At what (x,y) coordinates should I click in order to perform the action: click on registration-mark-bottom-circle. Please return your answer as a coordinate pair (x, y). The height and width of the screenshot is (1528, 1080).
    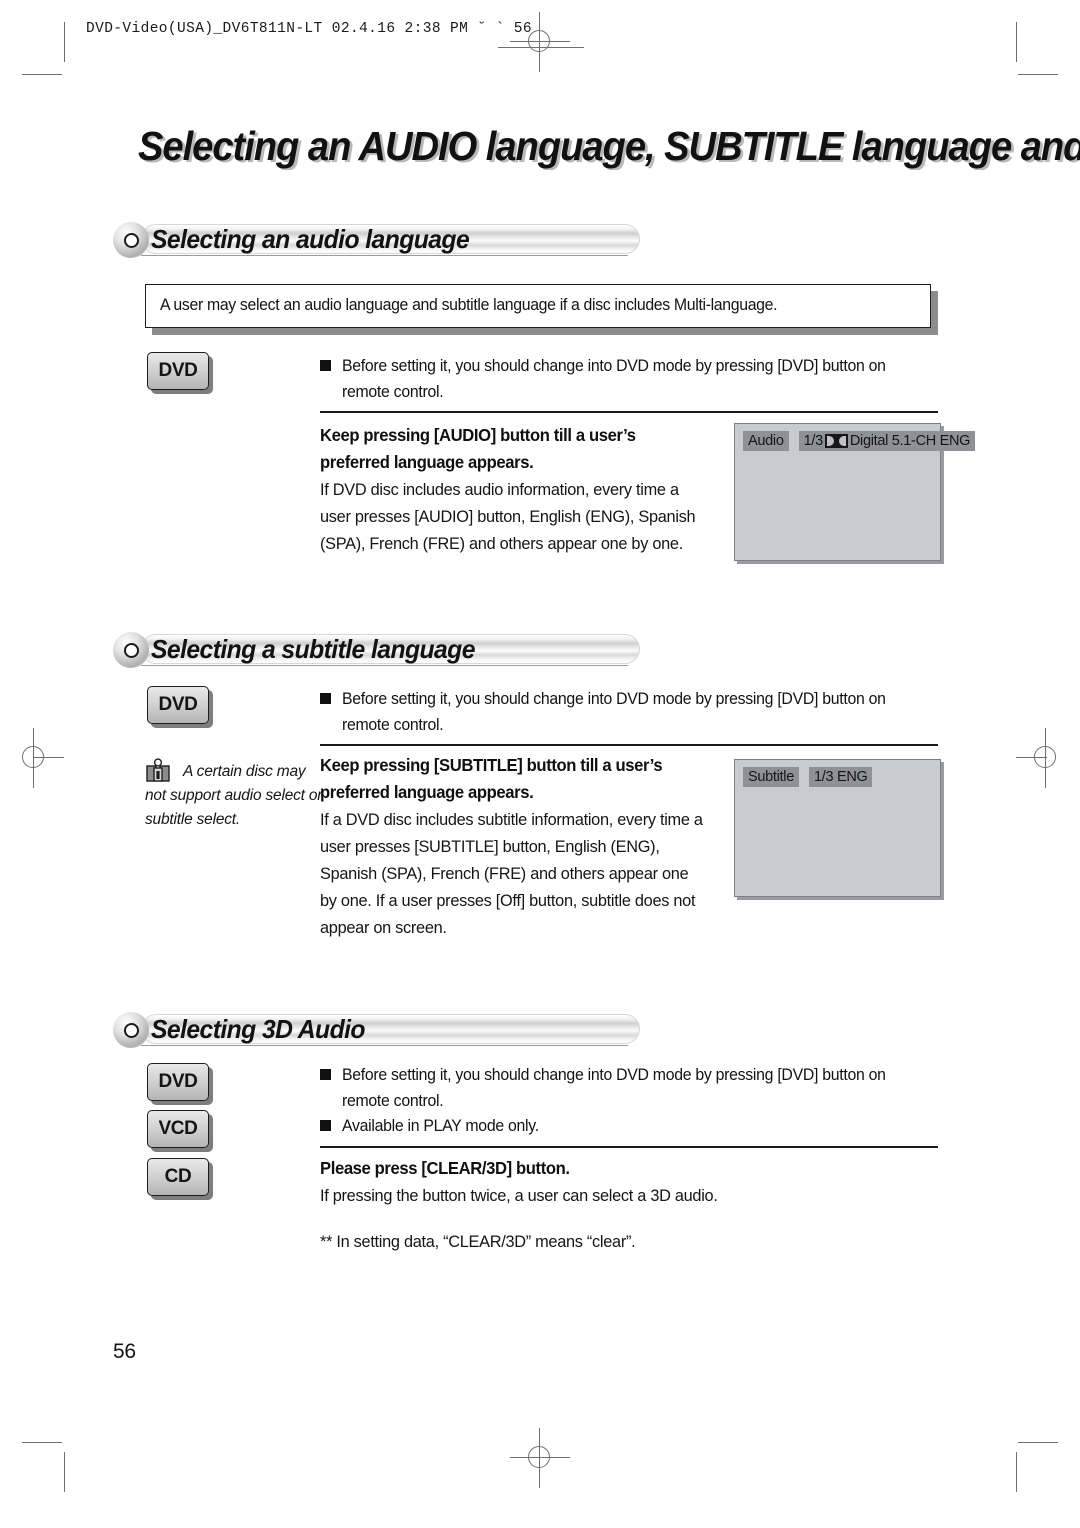
    Looking at the image, I should click on (539, 1457).